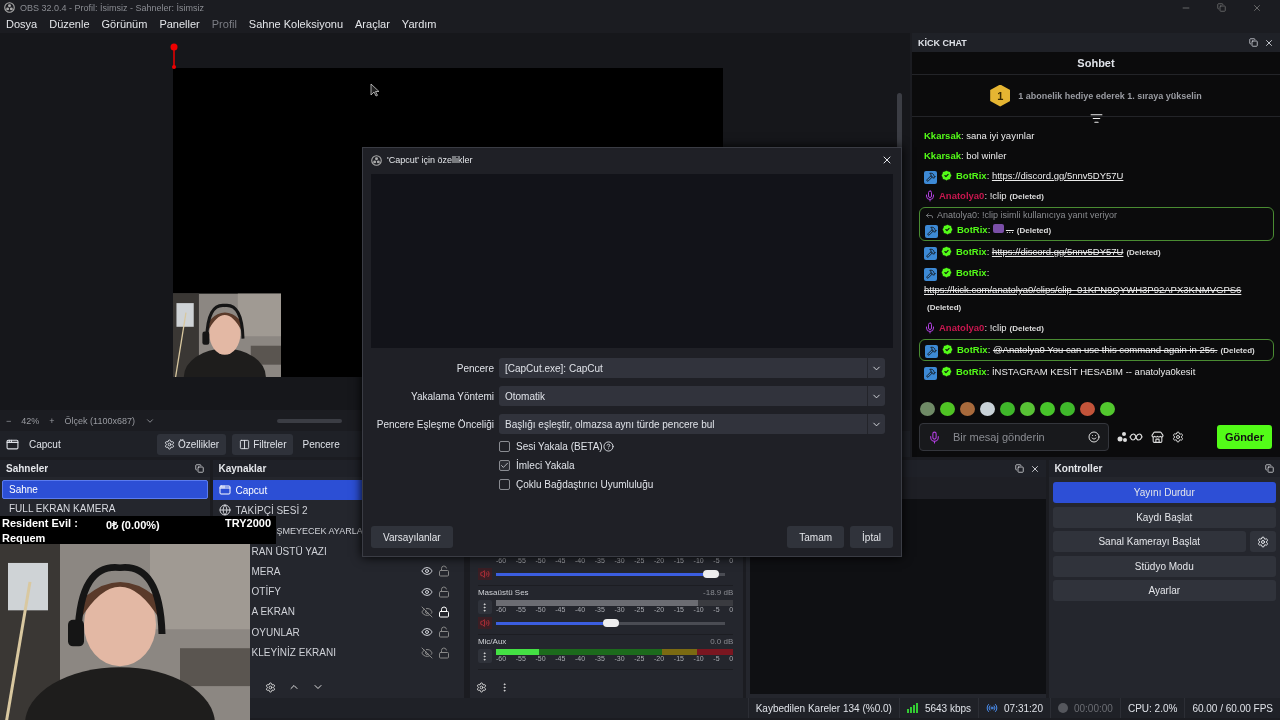  What do you see at coordinates (419, 24) in the screenshot?
I see `menu-item: Yardım` at bounding box center [419, 24].